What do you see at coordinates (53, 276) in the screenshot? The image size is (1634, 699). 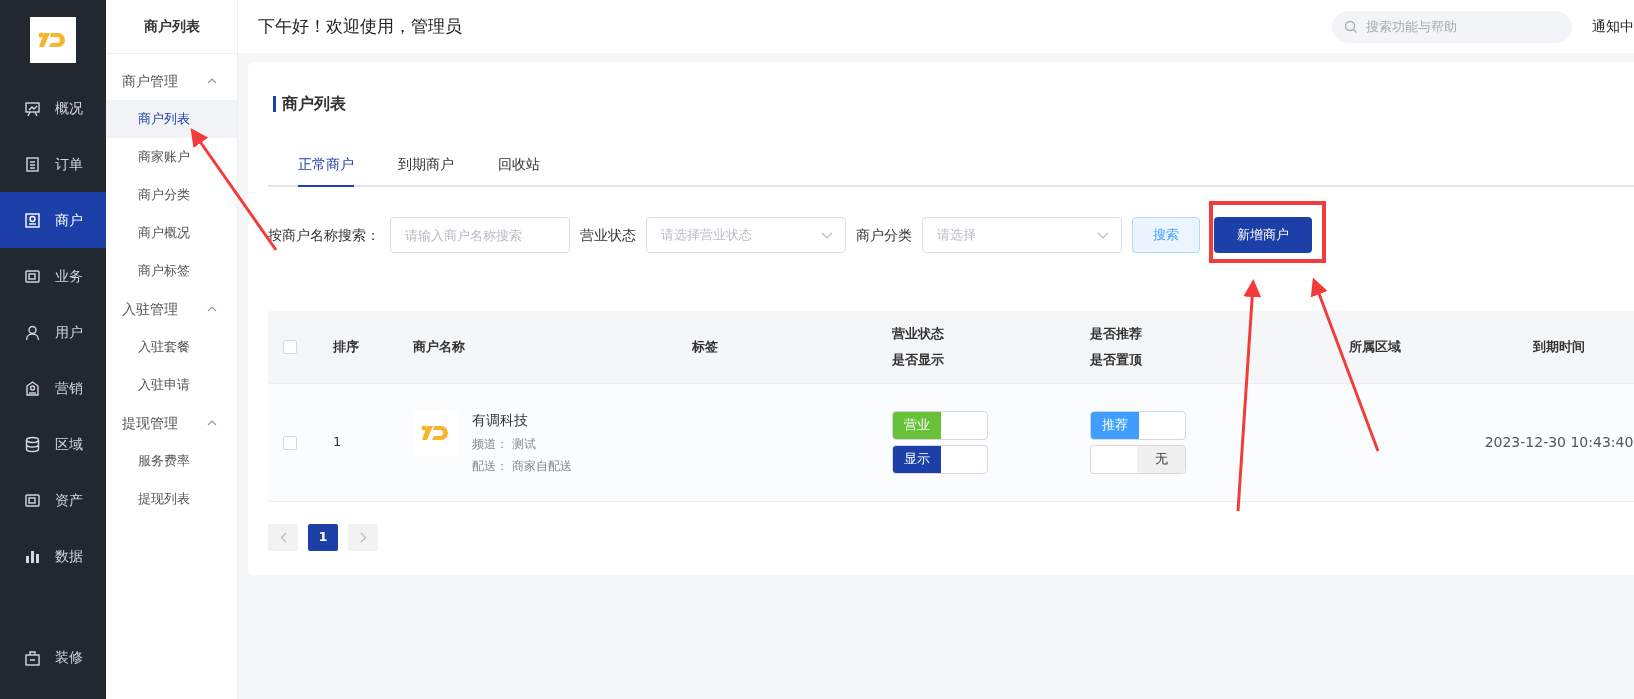 I see `sidebar-item: 业务` at bounding box center [53, 276].